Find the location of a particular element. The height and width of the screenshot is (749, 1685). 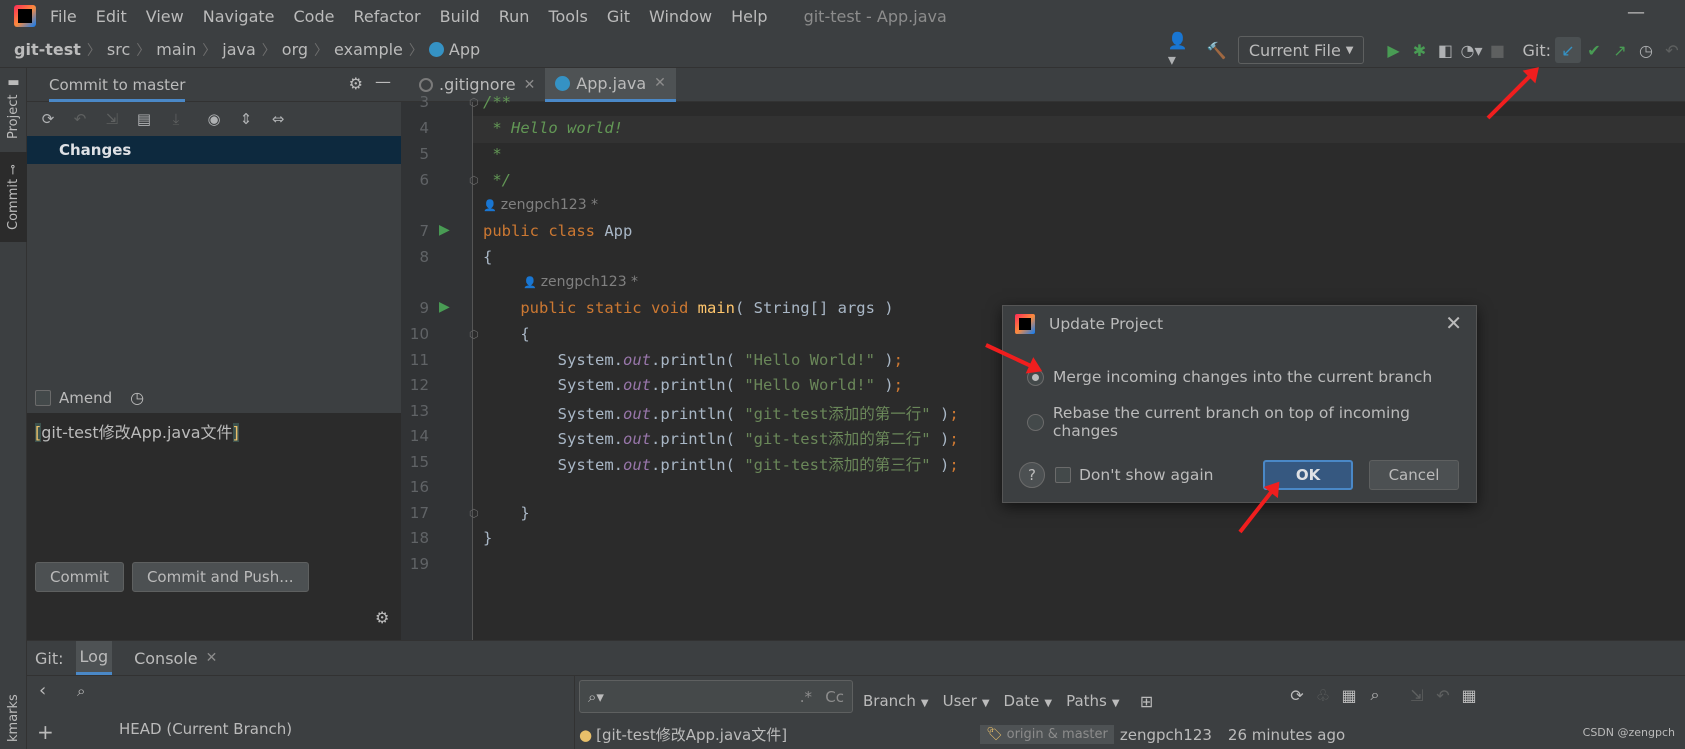

changes-tree-node: Changes is located at coordinates (214, 150).